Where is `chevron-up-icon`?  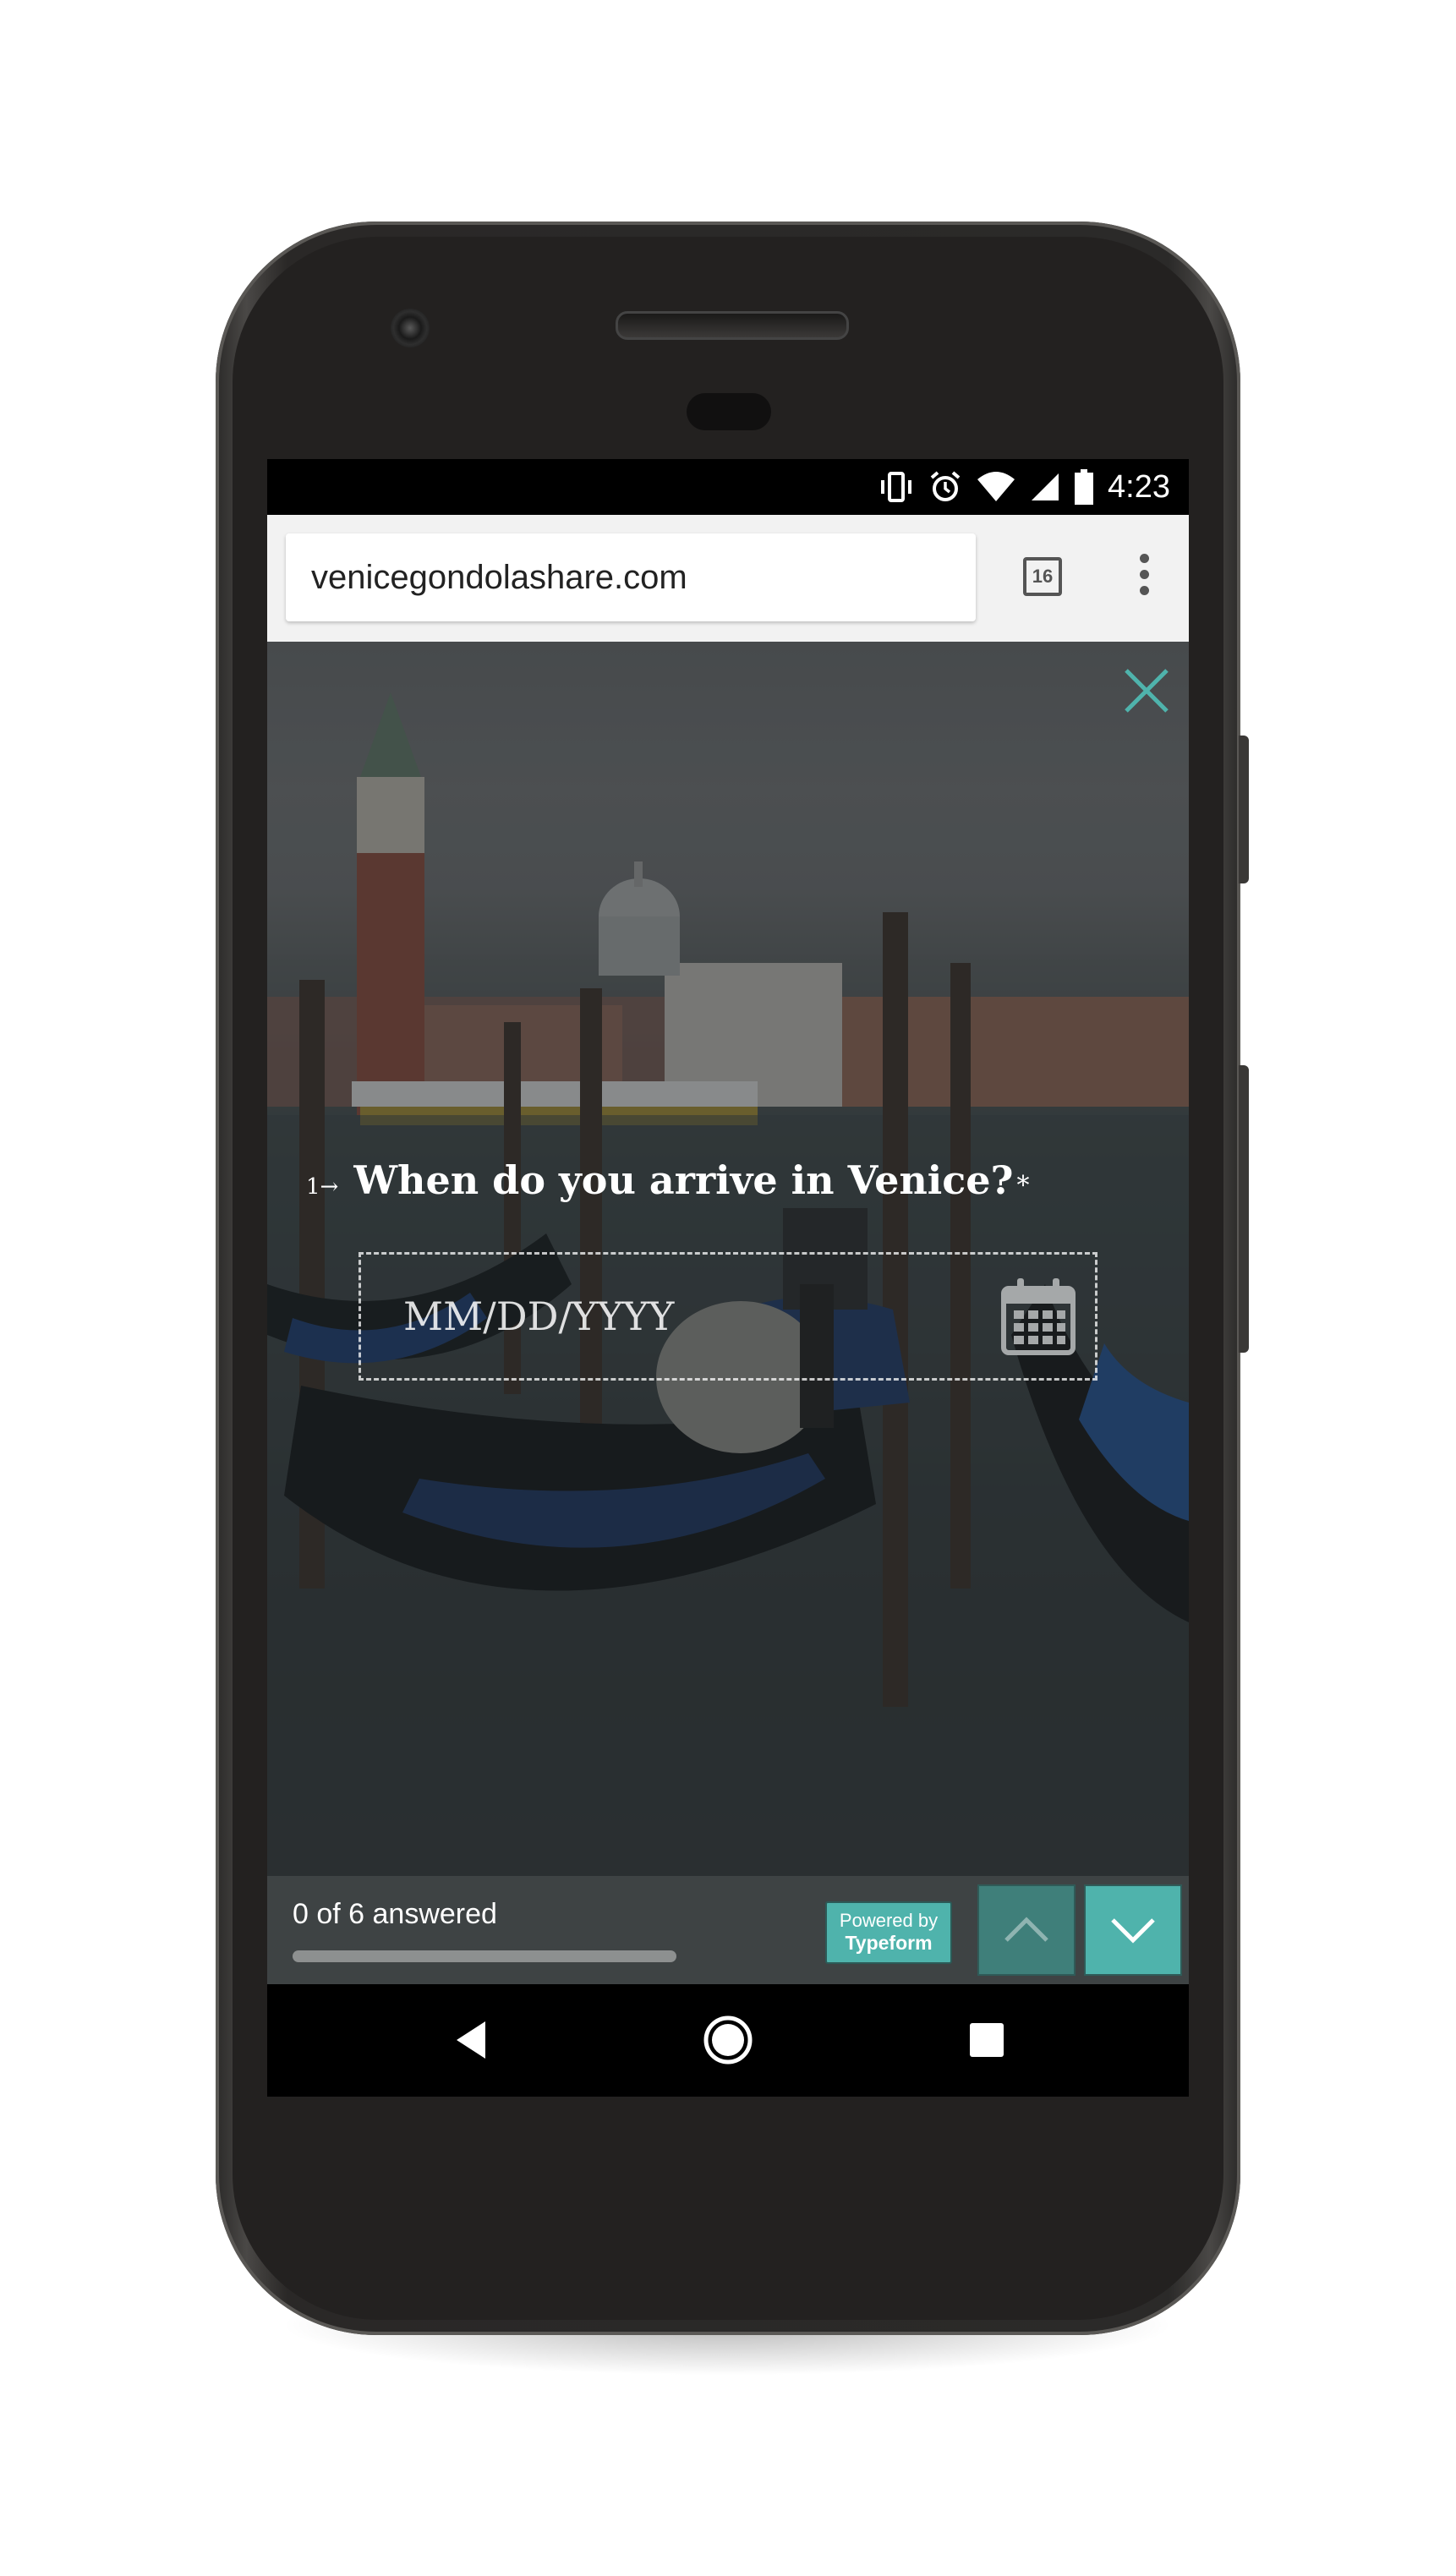 chevron-up-icon is located at coordinates (1026, 1929).